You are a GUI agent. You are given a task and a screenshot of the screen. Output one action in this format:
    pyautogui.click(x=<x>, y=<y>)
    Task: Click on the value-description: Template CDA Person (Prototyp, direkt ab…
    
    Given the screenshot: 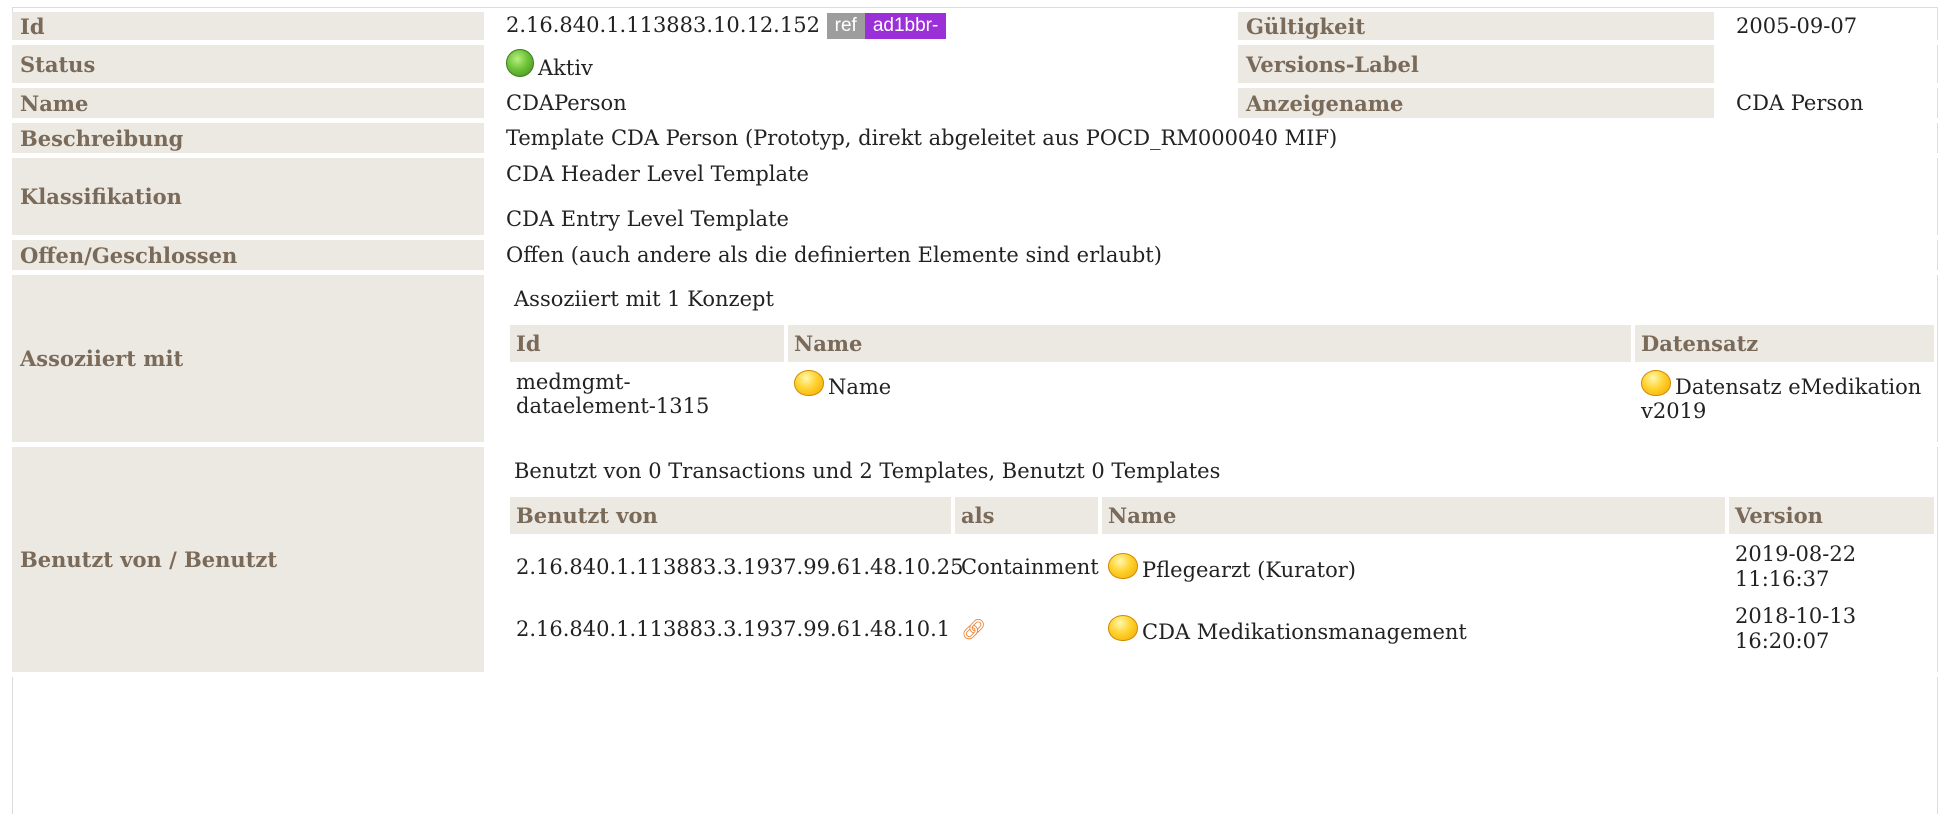 What is the action you would take?
    pyautogui.click(x=1218, y=140)
    